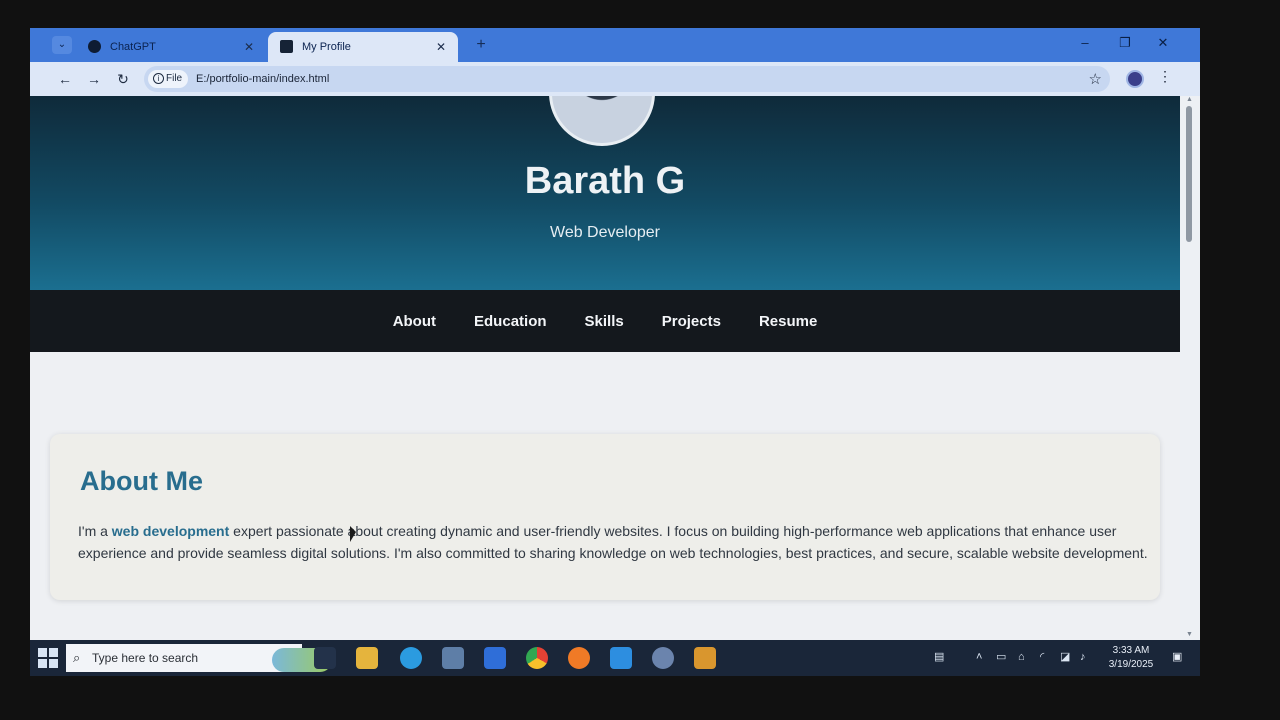 The width and height of the screenshot is (1280, 720). What do you see at coordinates (1189, 634) in the screenshot?
I see `scroll-down-icon: ▼` at bounding box center [1189, 634].